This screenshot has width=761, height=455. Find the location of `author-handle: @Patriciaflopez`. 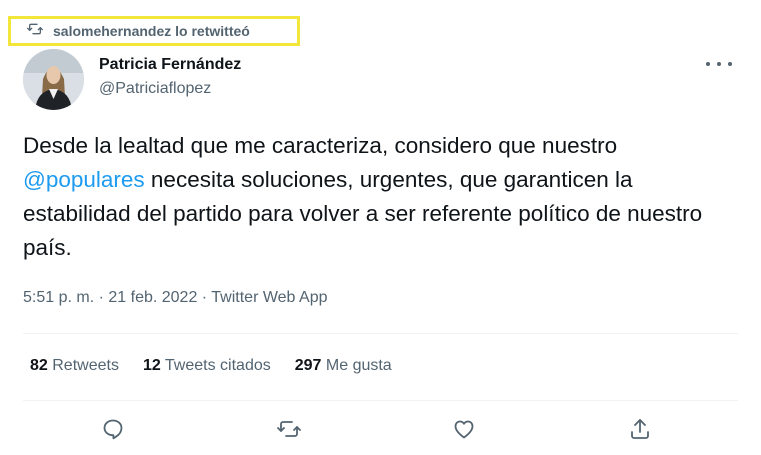

author-handle: @Patriciaflopez is located at coordinates (155, 89).